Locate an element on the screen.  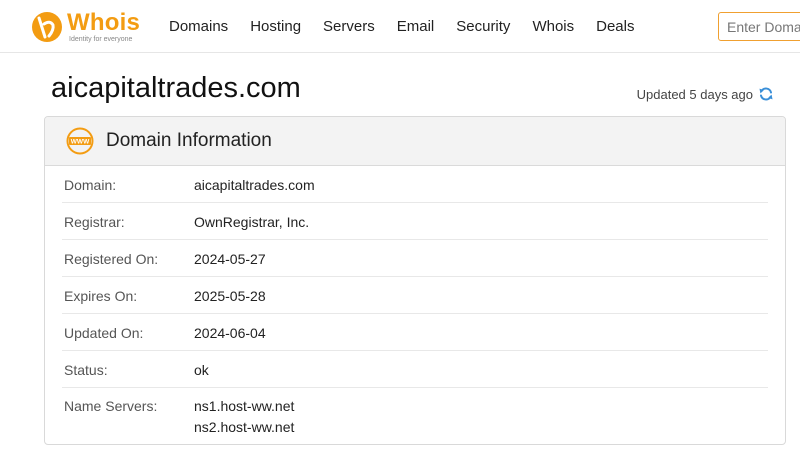
name-server-item: ns2.host-ww.net is located at coordinates (244, 427).